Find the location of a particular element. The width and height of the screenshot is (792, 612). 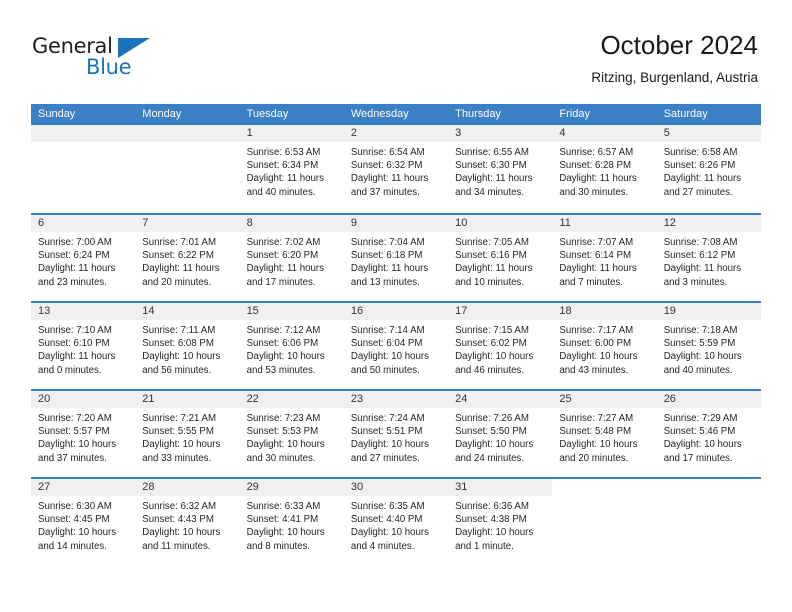

sunrise-text: Sunrise: 6:53 AM is located at coordinates (283, 152).